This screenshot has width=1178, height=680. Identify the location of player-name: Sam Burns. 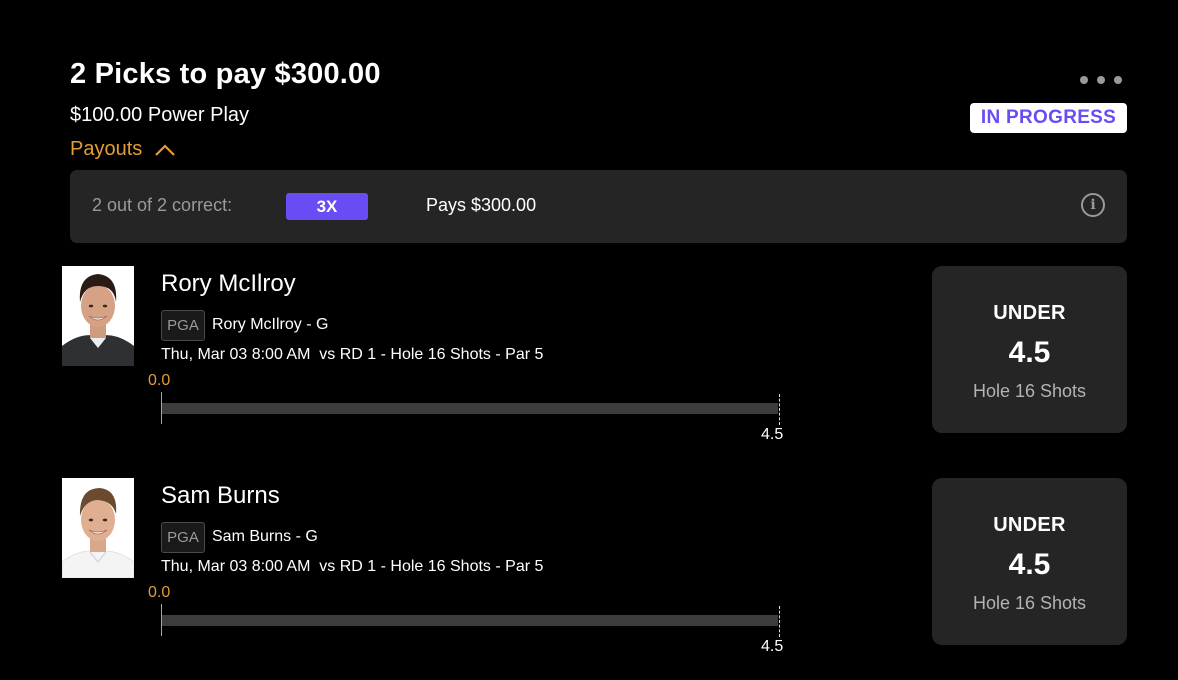
(220, 495).